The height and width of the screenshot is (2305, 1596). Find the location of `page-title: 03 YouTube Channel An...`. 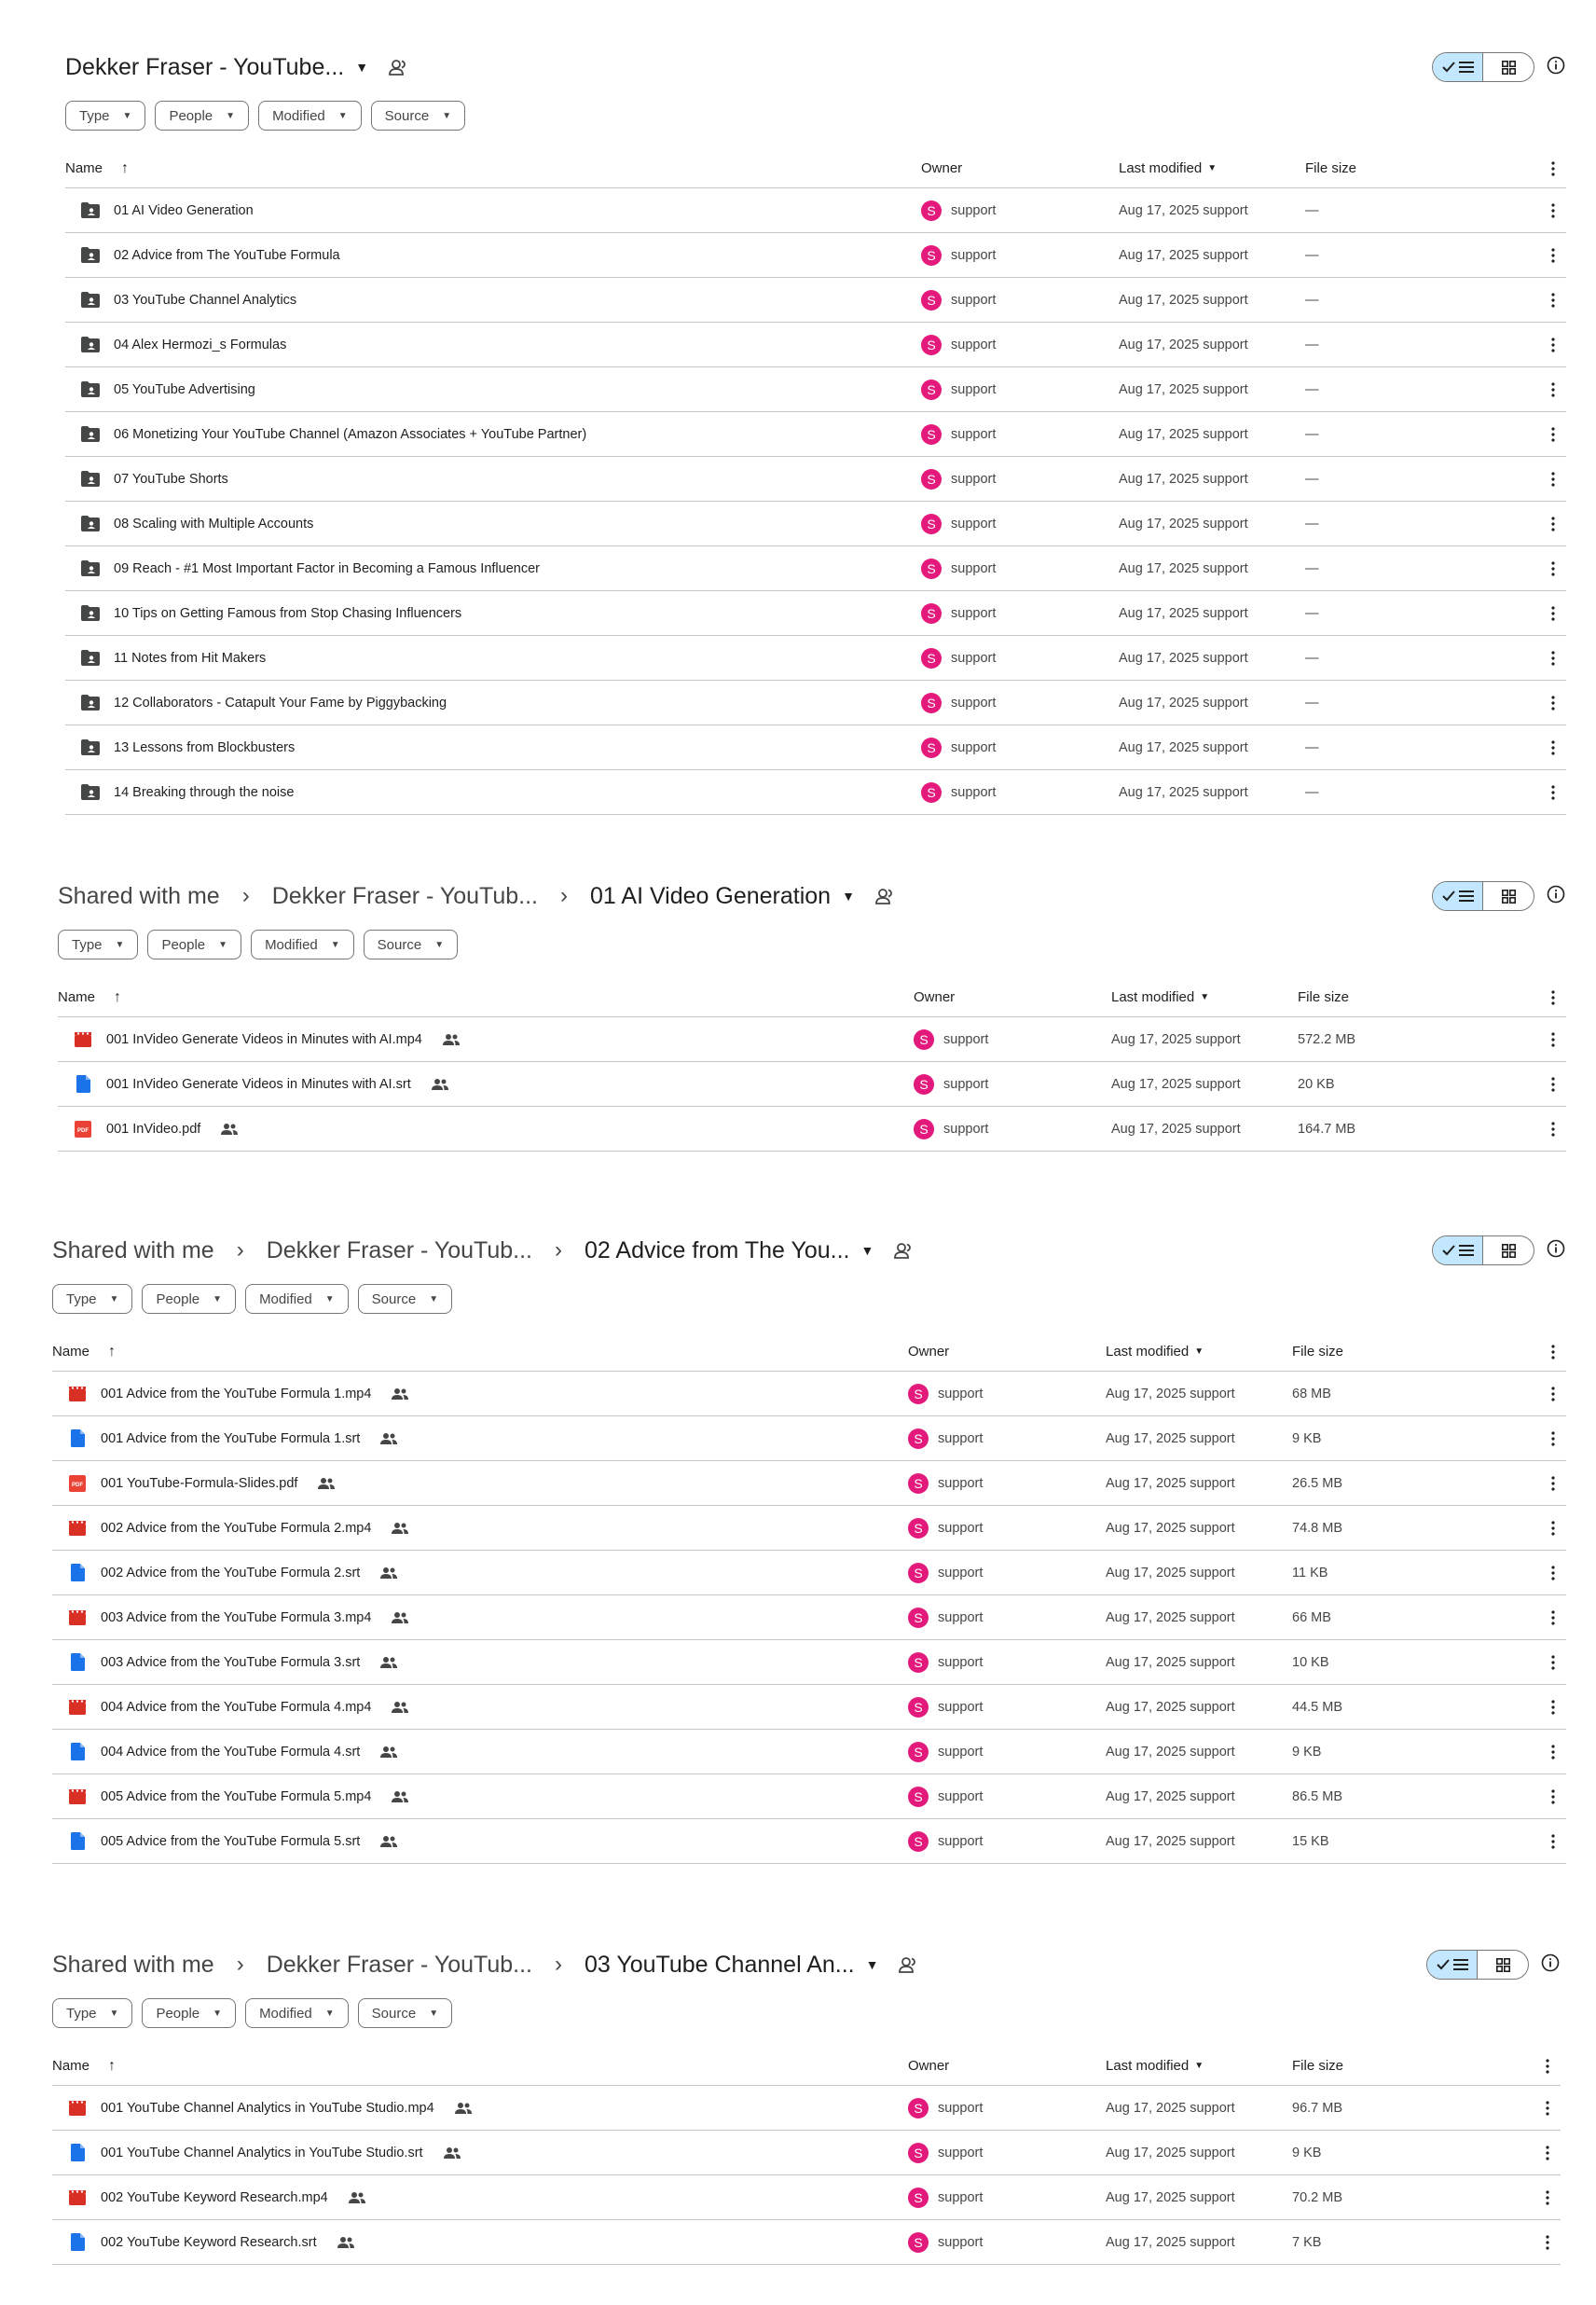

page-title: 03 YouTube Channel An... is located at coordinates (720, 1965).